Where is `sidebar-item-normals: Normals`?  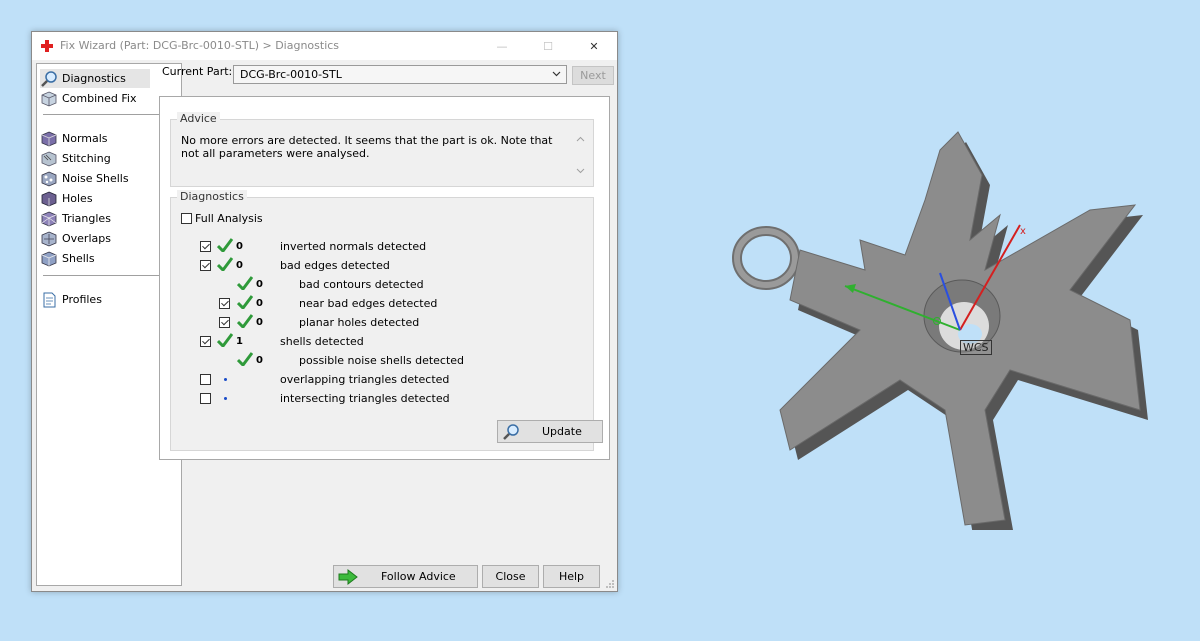
sidebar-item-normals: Normals is located at coordinates (95, 138).